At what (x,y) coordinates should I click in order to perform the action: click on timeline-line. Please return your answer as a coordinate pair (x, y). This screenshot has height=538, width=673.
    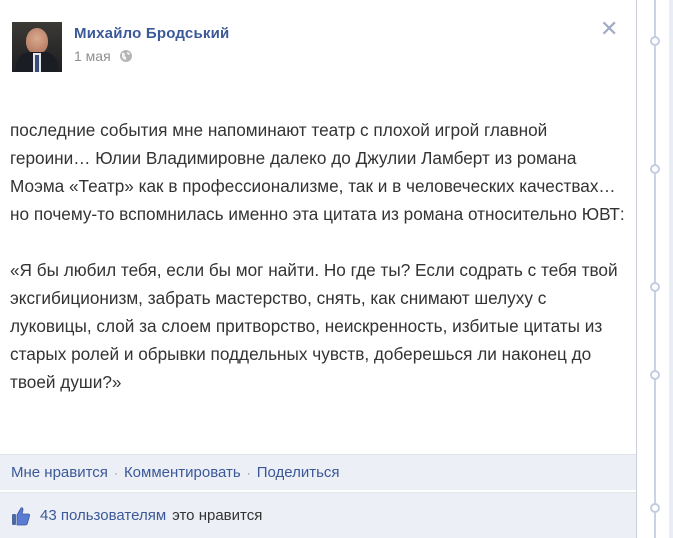
    Looking at the image, I should click on (655, 269).